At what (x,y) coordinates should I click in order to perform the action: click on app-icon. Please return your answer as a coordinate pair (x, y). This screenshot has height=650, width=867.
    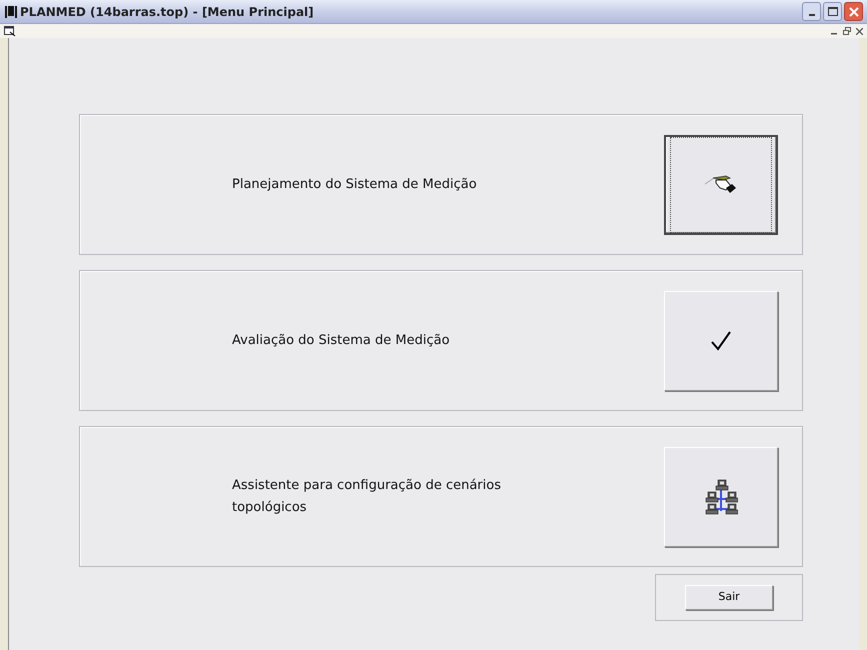
    Looking at the image, I should click on (11, 11).